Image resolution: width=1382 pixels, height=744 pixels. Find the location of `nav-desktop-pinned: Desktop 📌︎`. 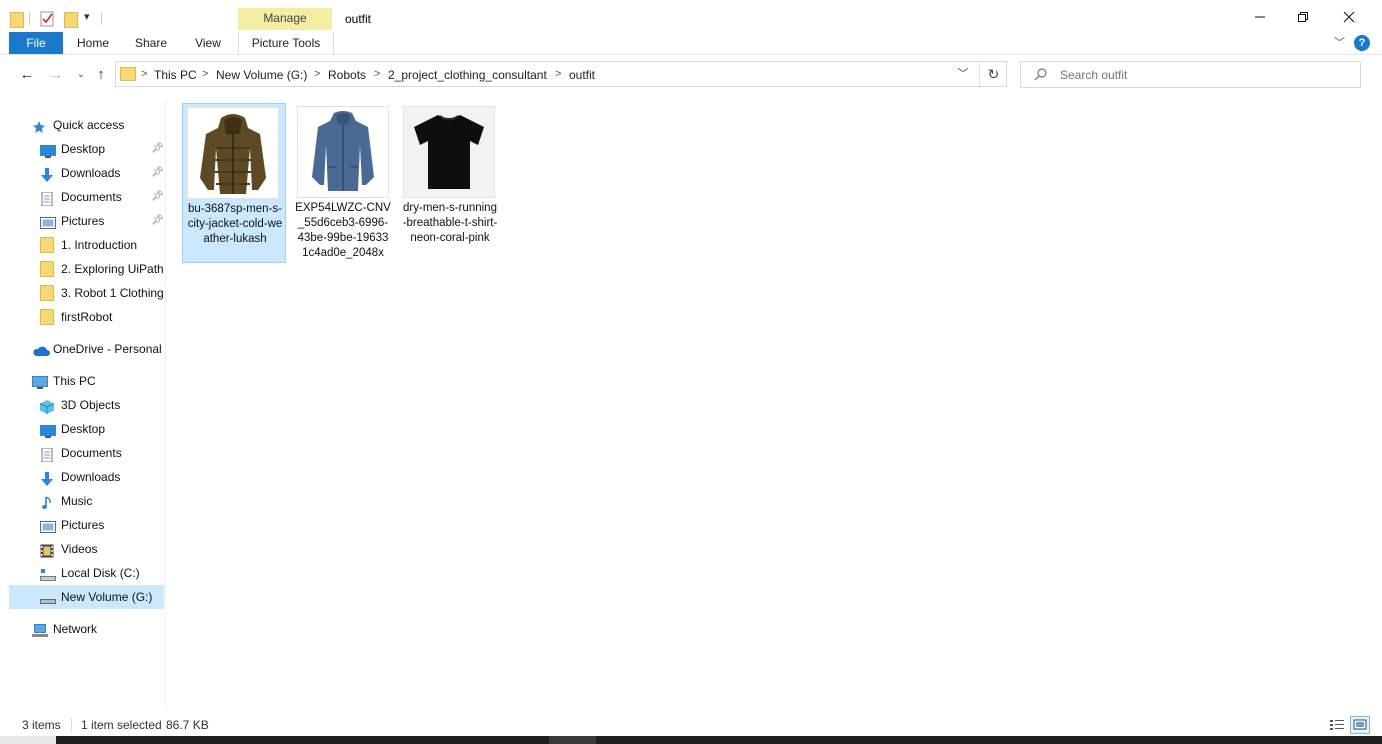

nav-desktop-pinned: Desktop 📌︎ is located at coordinates (86, 149).